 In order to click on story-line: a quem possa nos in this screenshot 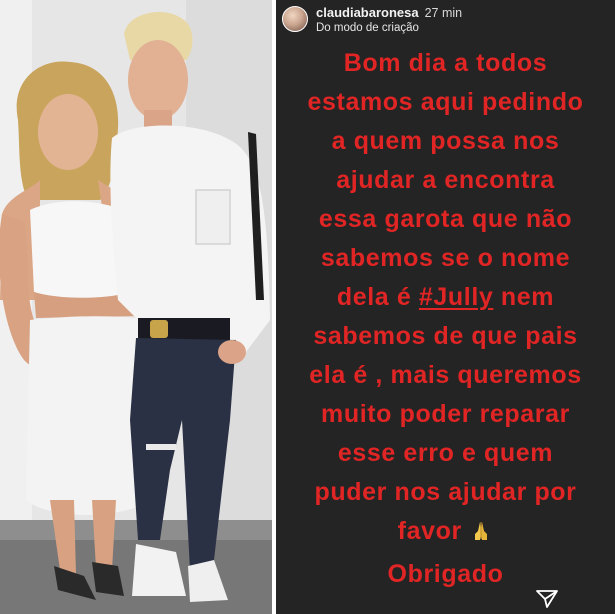, I will do `click(445, 141)`.